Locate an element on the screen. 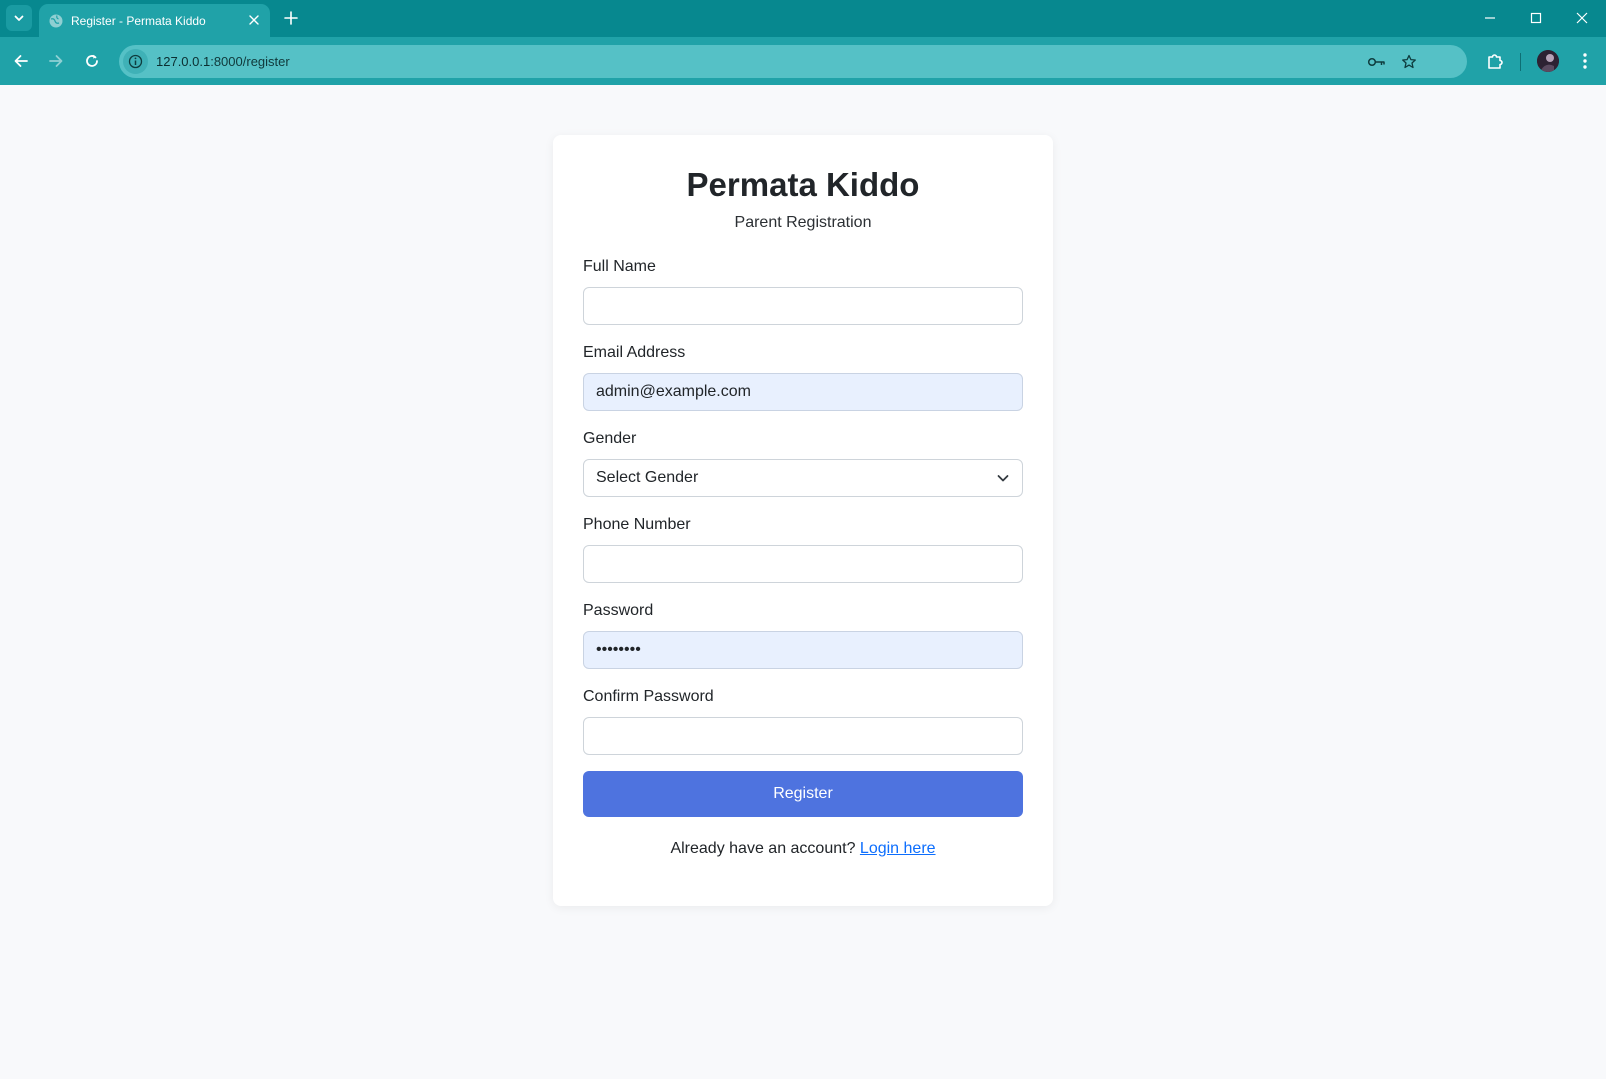  url-path: :8000/register is located at coordinates (250, 61).